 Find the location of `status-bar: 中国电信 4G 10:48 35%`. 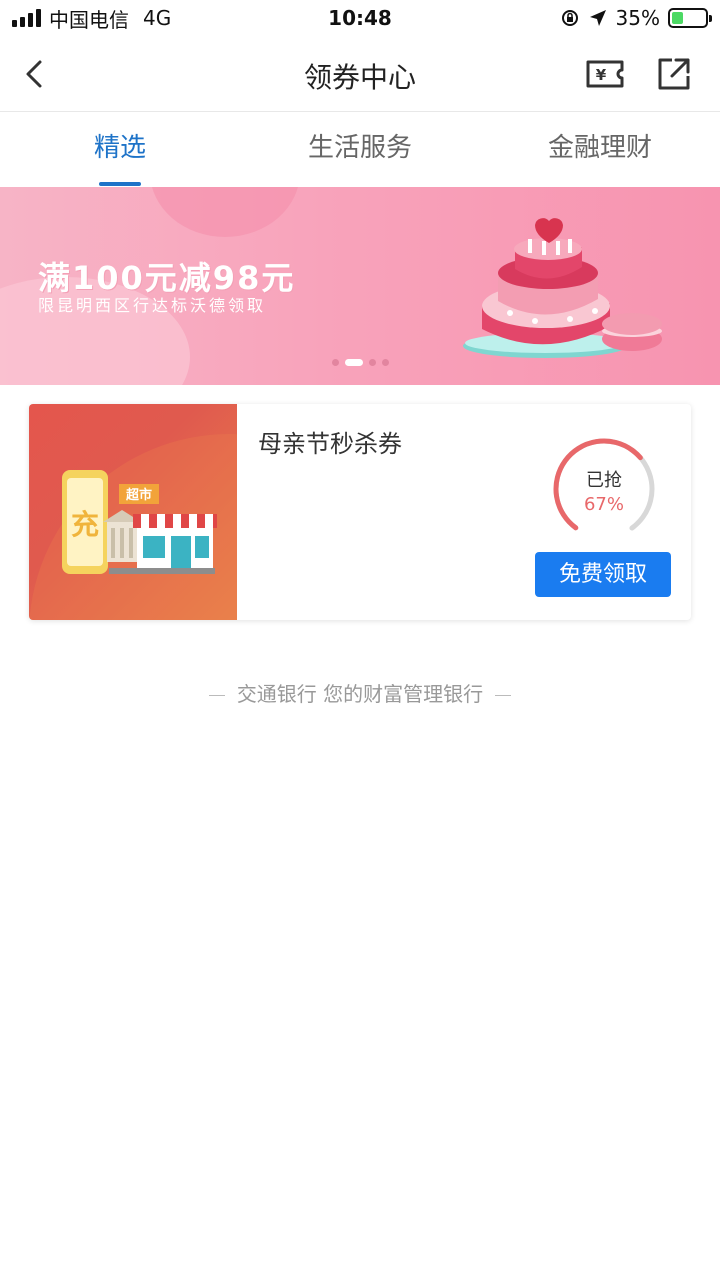

status-bar: 中国电信 4G 10:48 35% is located at coordinates (360, 18).